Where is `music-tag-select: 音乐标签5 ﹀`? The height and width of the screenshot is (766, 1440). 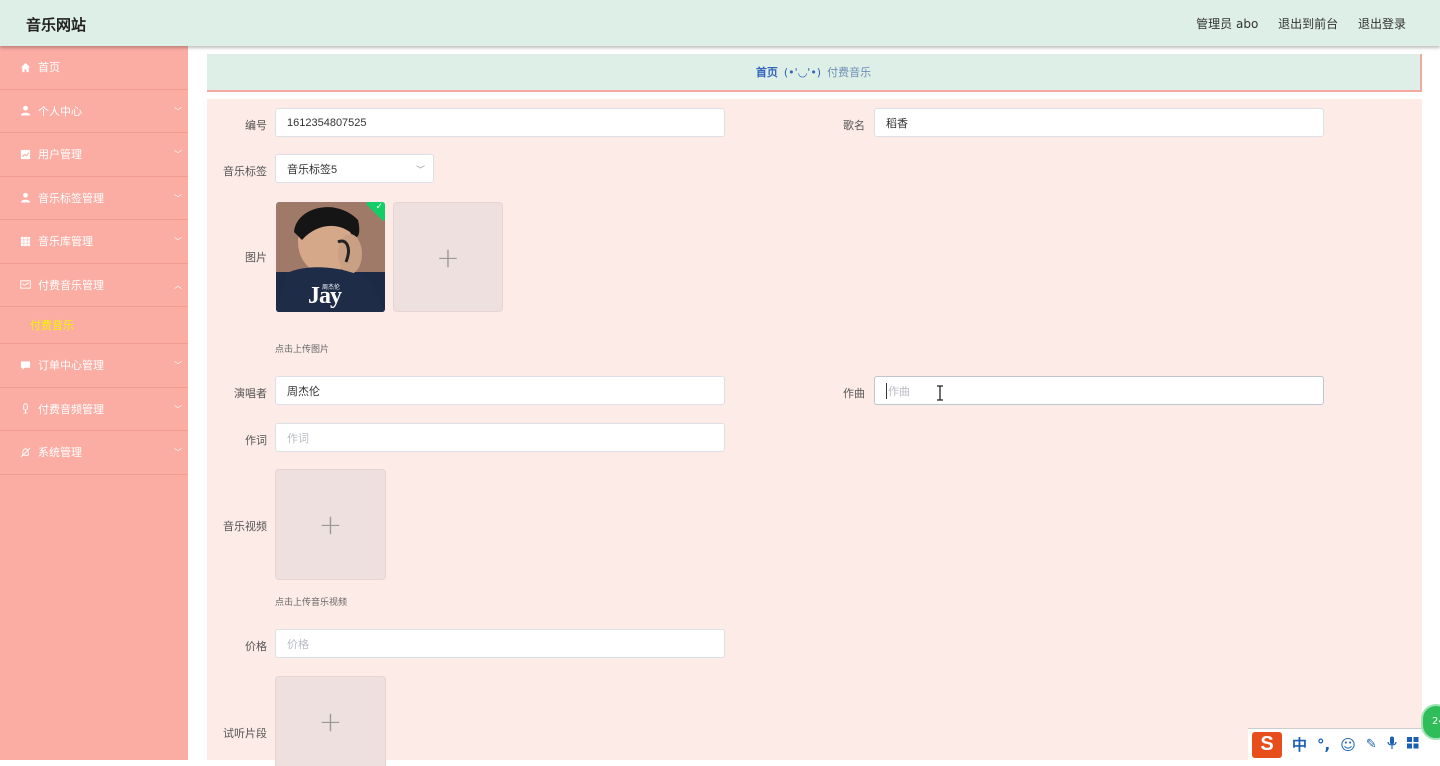 music-tag-select: 音乐标签5 ﹀ is located at coordinates (354, 168).